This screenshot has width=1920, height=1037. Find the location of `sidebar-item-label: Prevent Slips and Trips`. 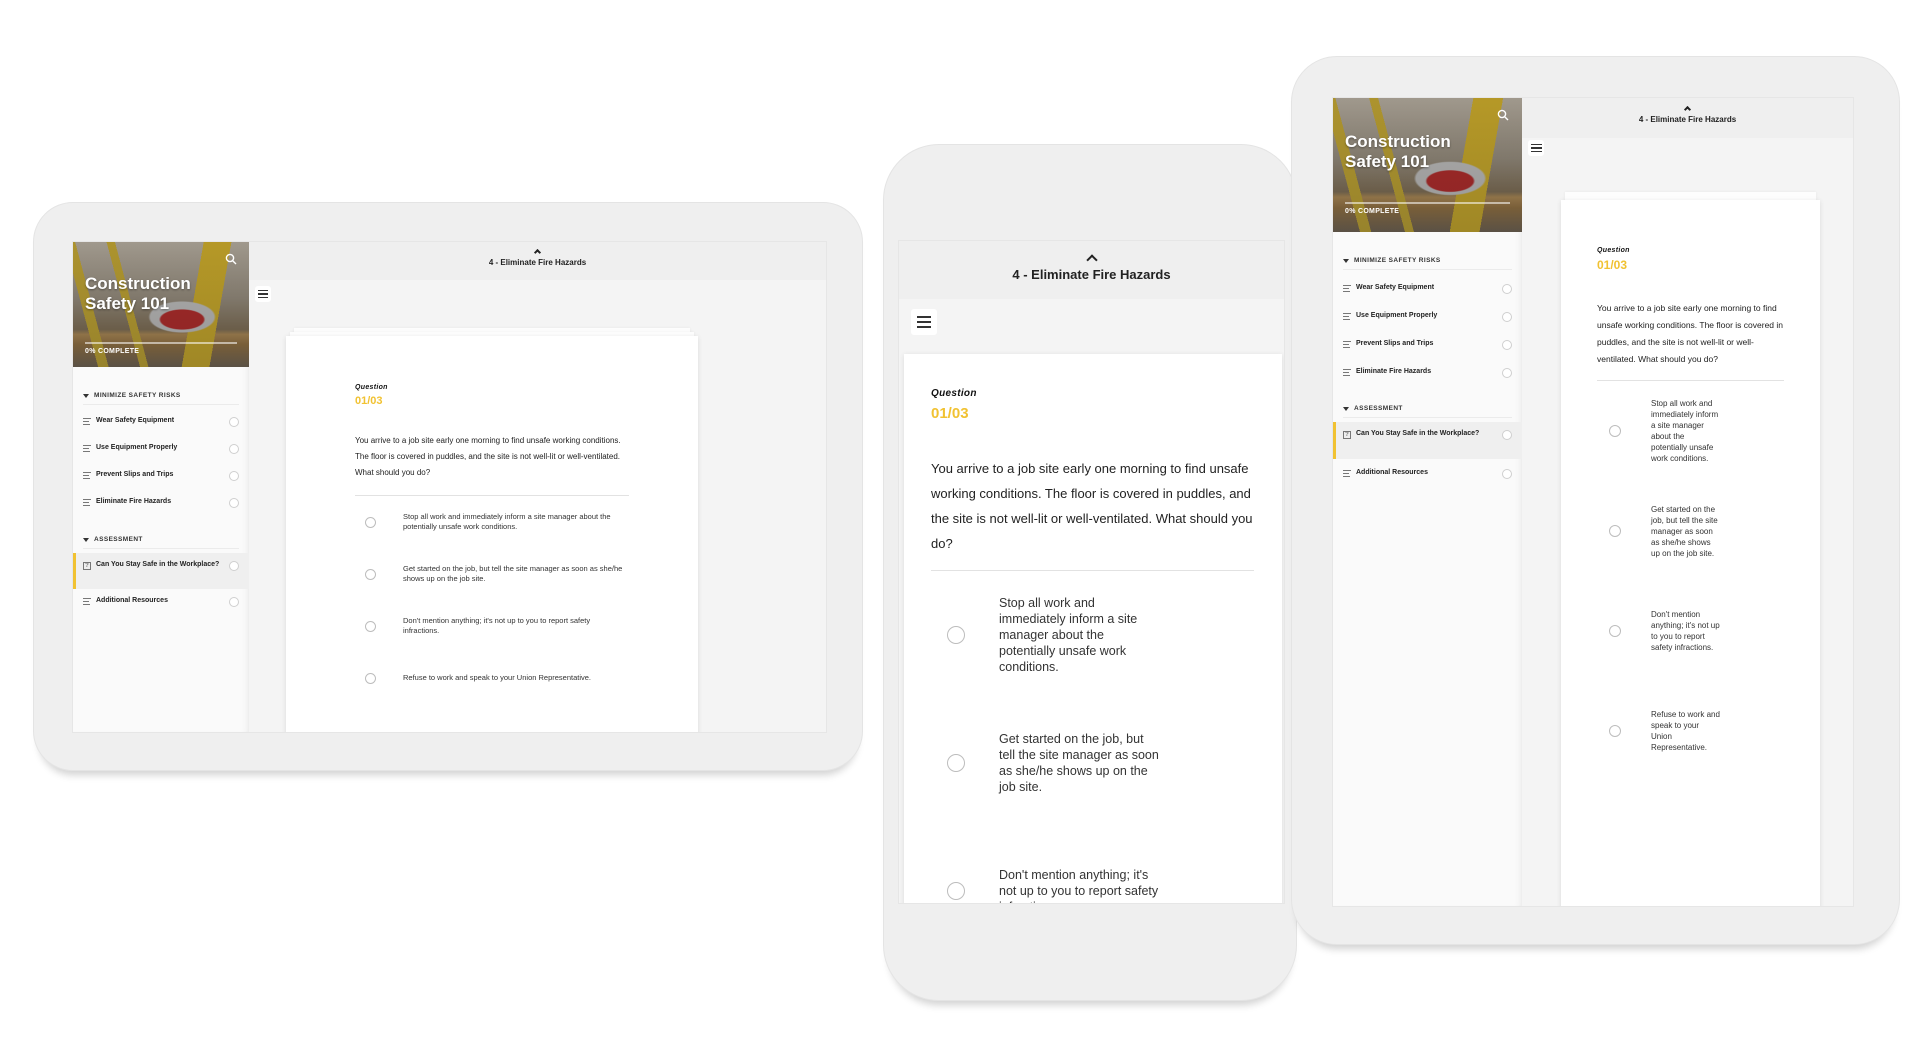

sidebar-item-label: Prevent Slips and Trips is located at coordinates (1395, 343).